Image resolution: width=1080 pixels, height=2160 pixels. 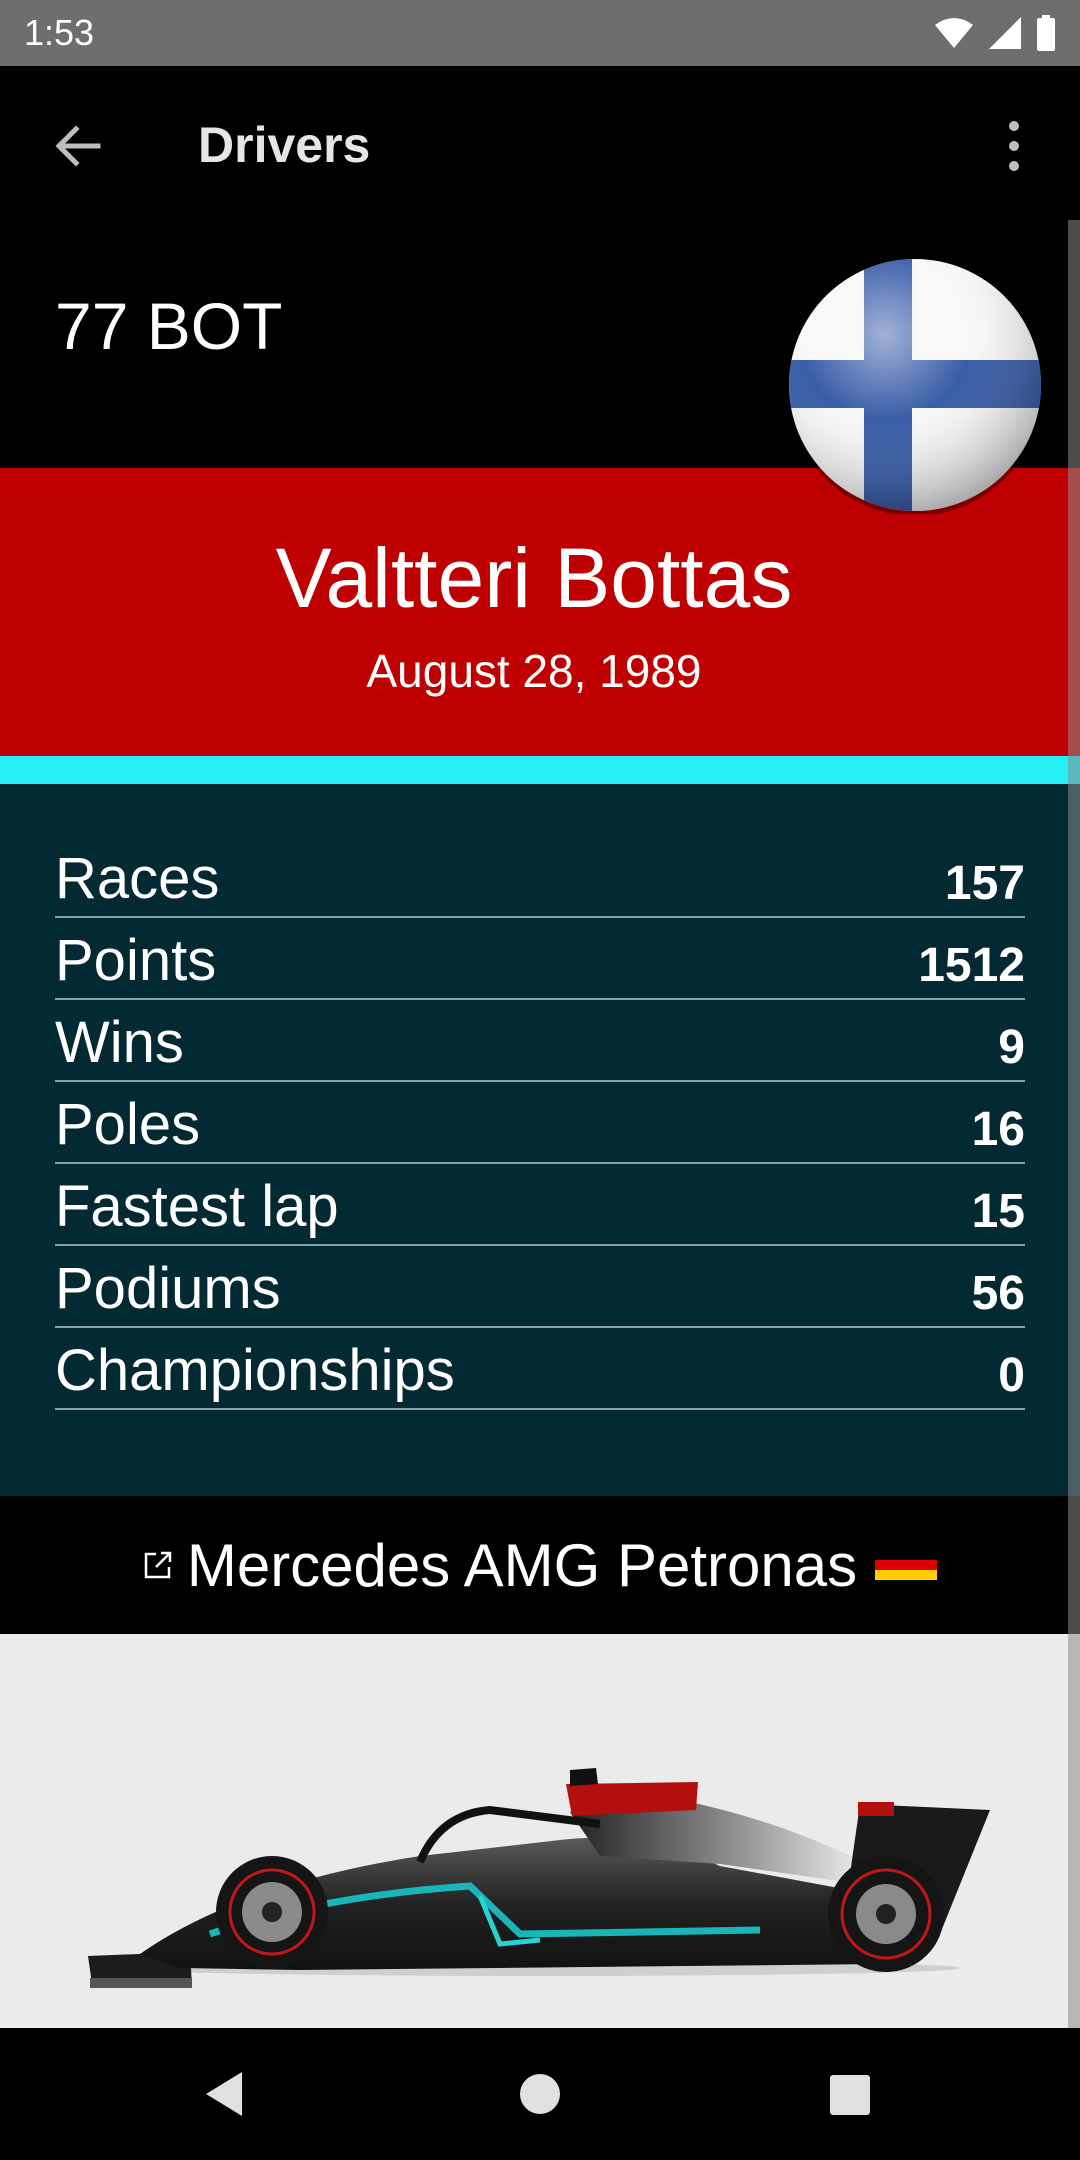 What do you see at coordinates (1046, 33) in the screenshot?
I see `battery-icon` at bounding box center [1046, 33].